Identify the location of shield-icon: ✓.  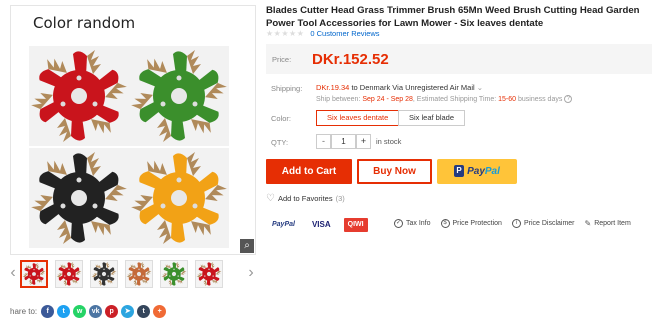
(398, 223).